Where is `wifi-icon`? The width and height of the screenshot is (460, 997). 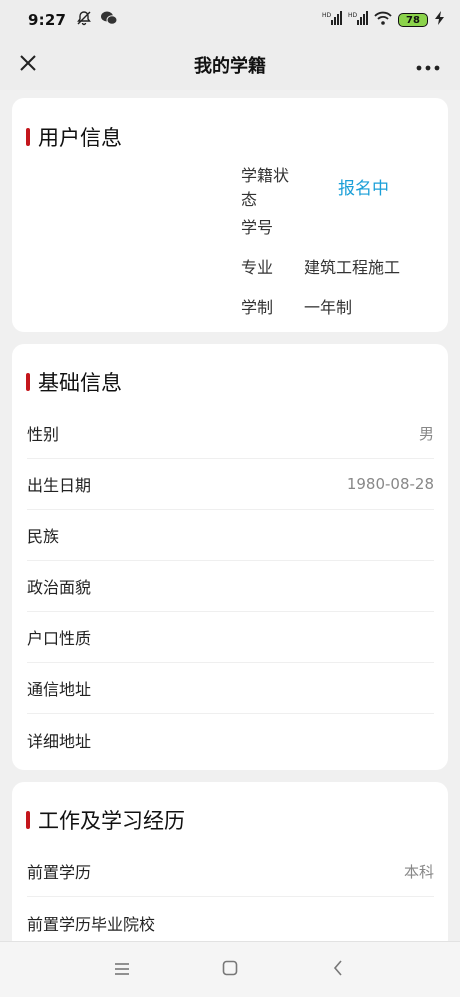
wifi-icon is located at coordinates (383, 20).